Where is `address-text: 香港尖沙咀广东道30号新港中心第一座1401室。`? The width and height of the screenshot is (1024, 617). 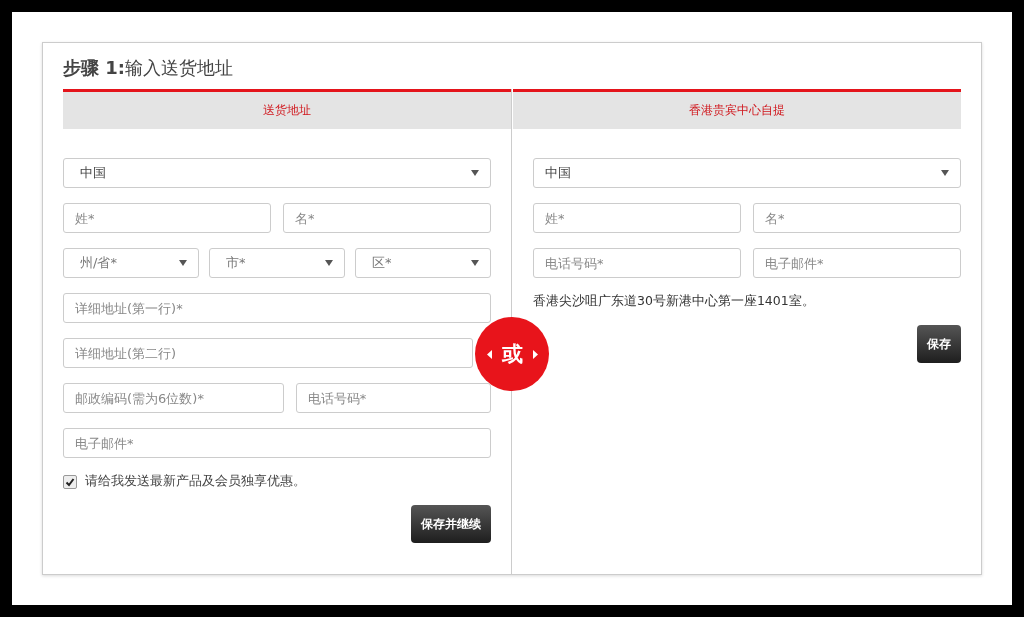
address-text: 香港尖沙咀广东道30号新港中心第一座1401室。 is located at coordinates (674, 301).